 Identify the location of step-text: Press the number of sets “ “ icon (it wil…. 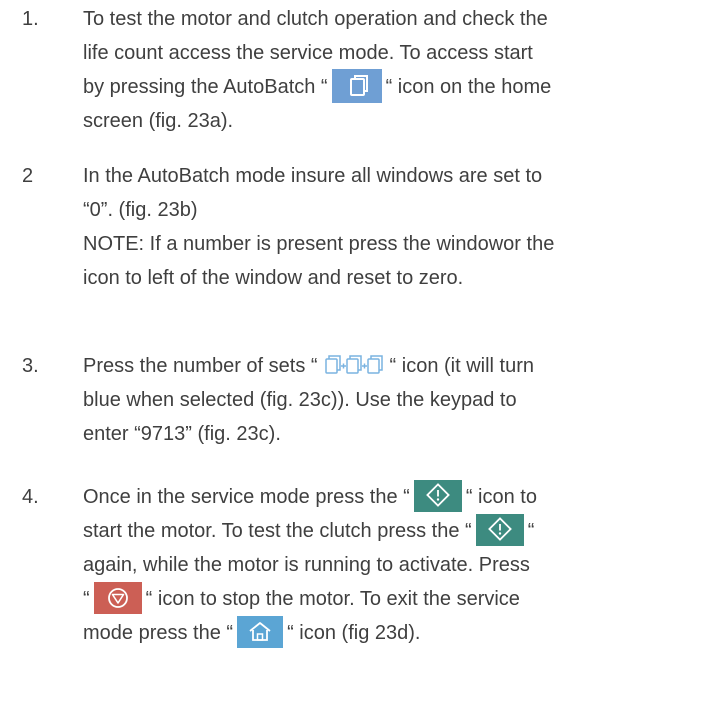
(398, 400).